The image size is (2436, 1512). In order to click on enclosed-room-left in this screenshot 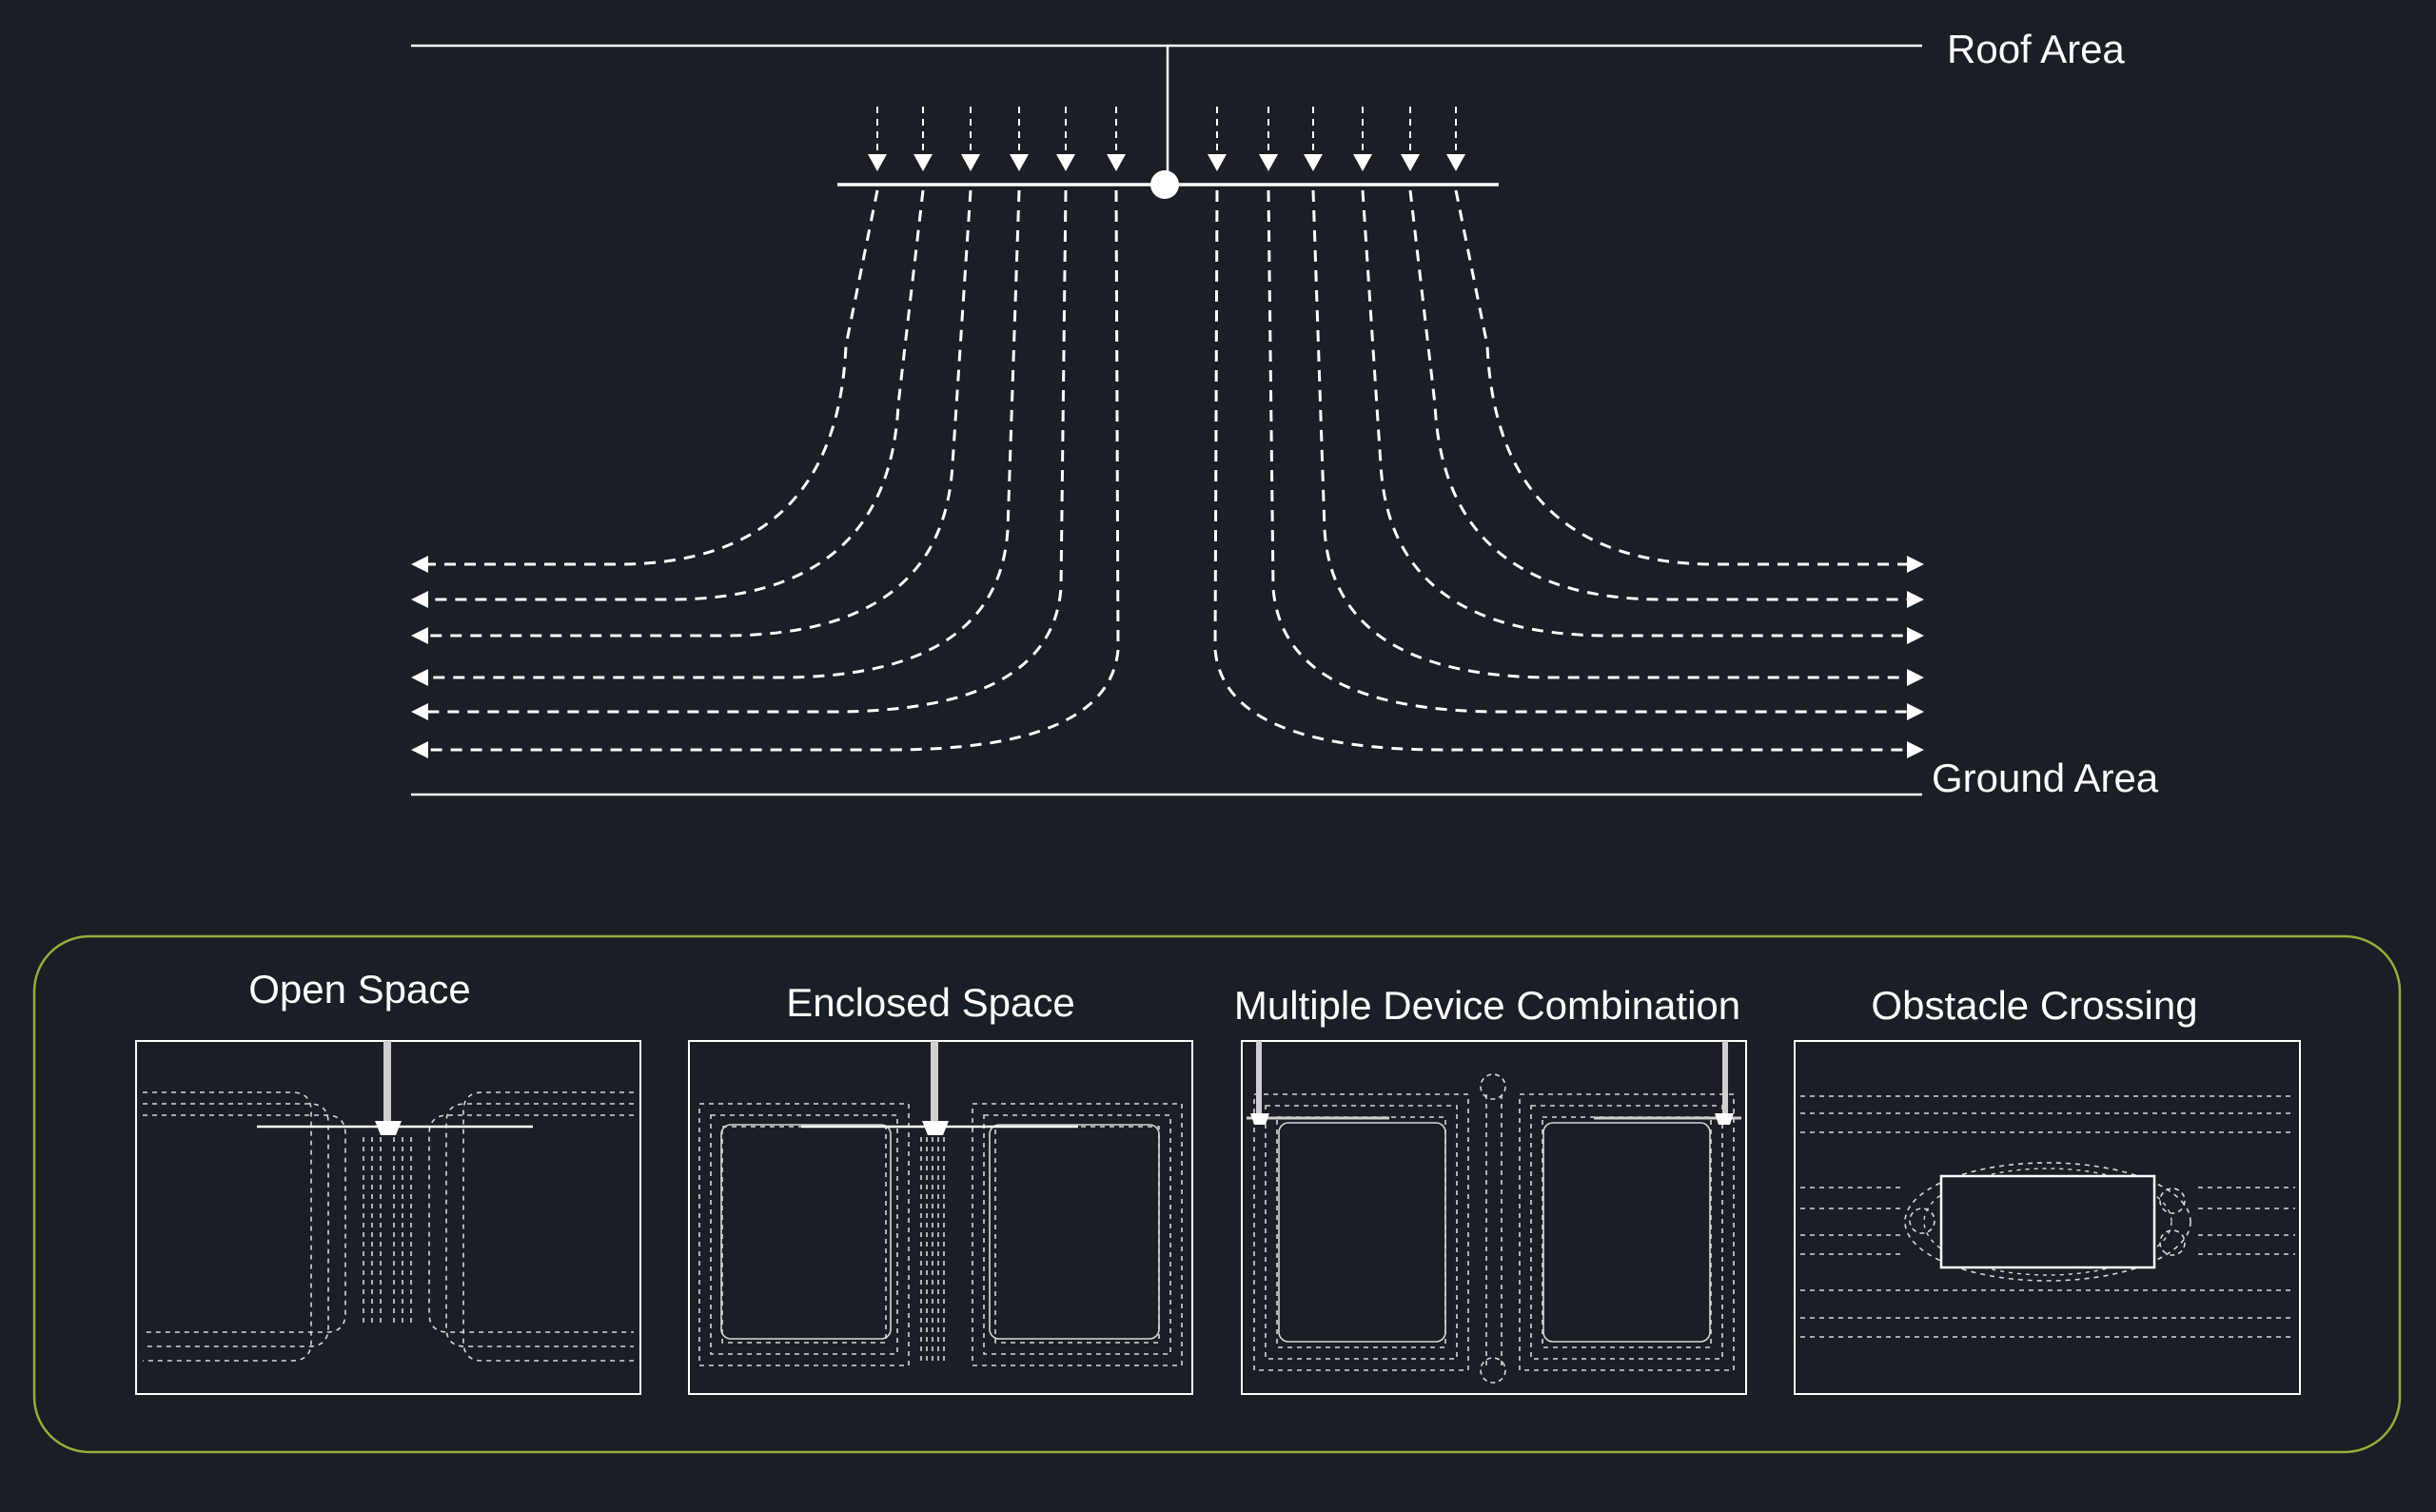, I will do `click(806, 1232)`.